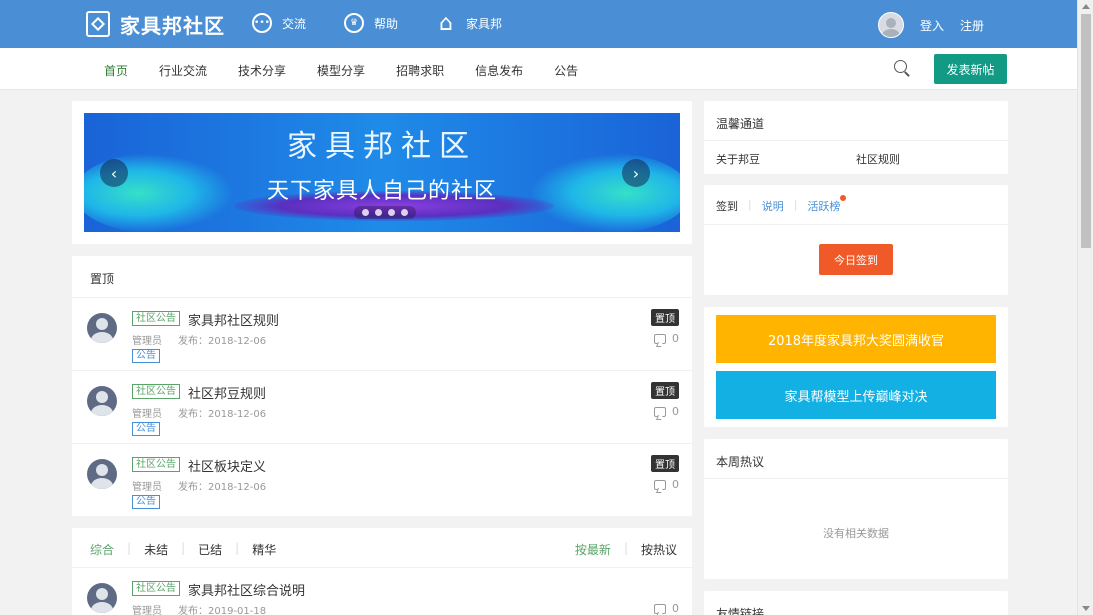  I want to click on scrollbar-thumb, so click(1086, 131).